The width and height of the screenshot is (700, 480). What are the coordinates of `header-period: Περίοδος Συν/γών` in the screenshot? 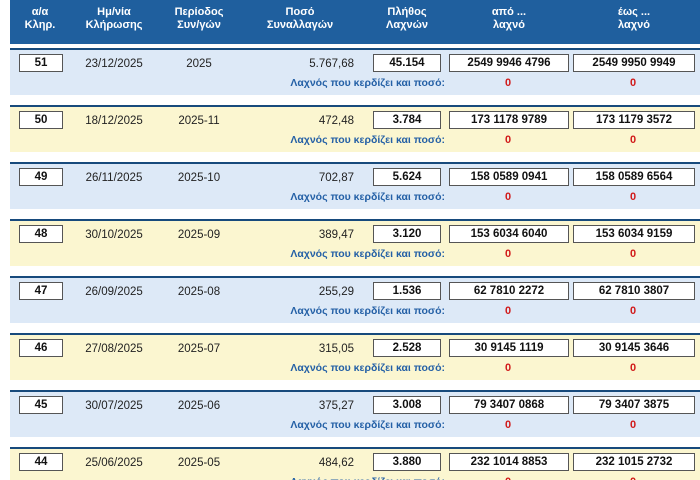 It's located at (199, 18).